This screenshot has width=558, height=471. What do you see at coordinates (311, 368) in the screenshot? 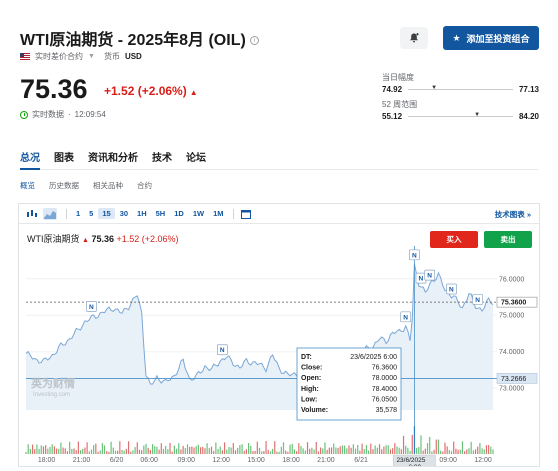
I see `tooltip-close-label: Close:` at bounding box center [311, 368].